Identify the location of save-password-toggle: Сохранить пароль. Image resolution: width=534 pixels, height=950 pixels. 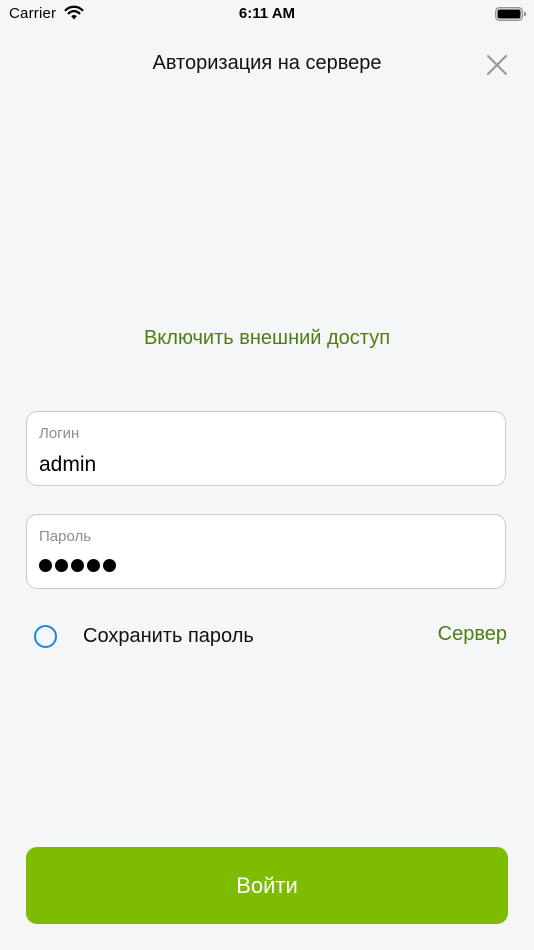
(144, 636).